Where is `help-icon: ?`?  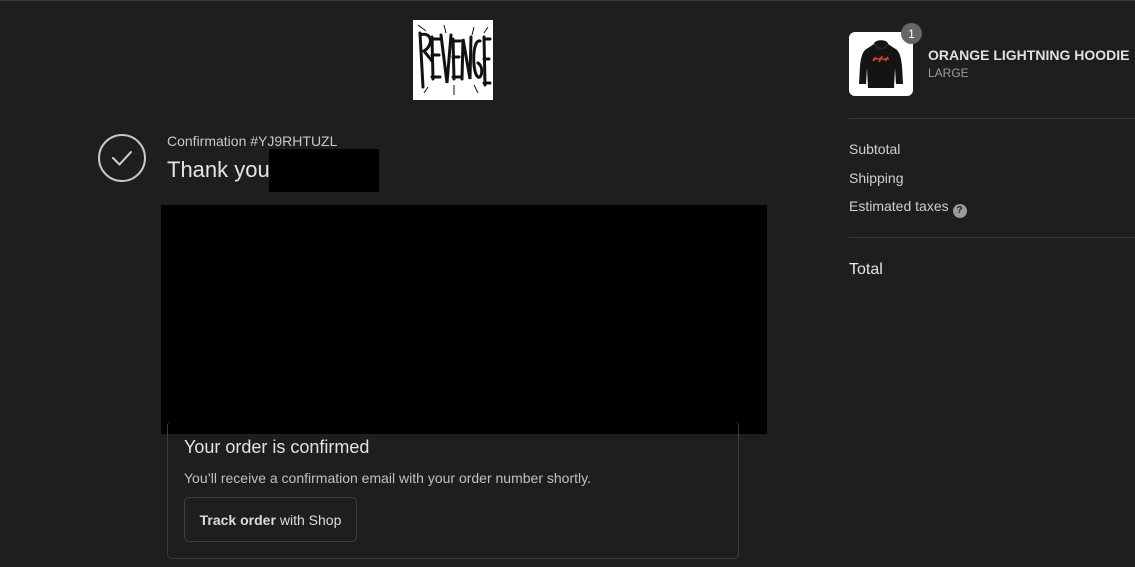
help-icon: ? is located at coordinates (959, 210).